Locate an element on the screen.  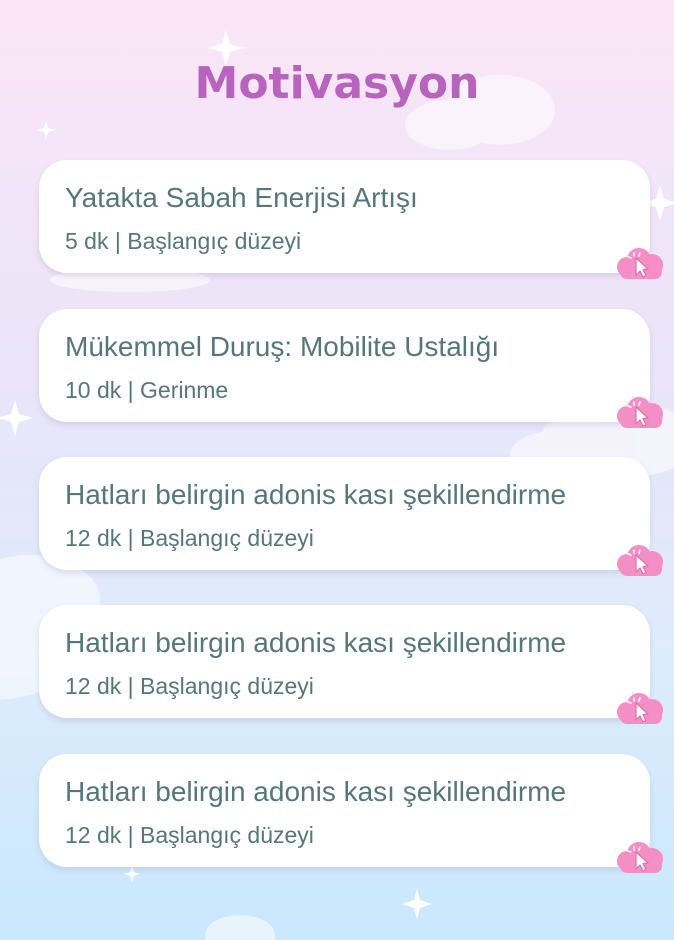
workout-meta: 10 dk | Gerinme is located at coordinates (147, 390).